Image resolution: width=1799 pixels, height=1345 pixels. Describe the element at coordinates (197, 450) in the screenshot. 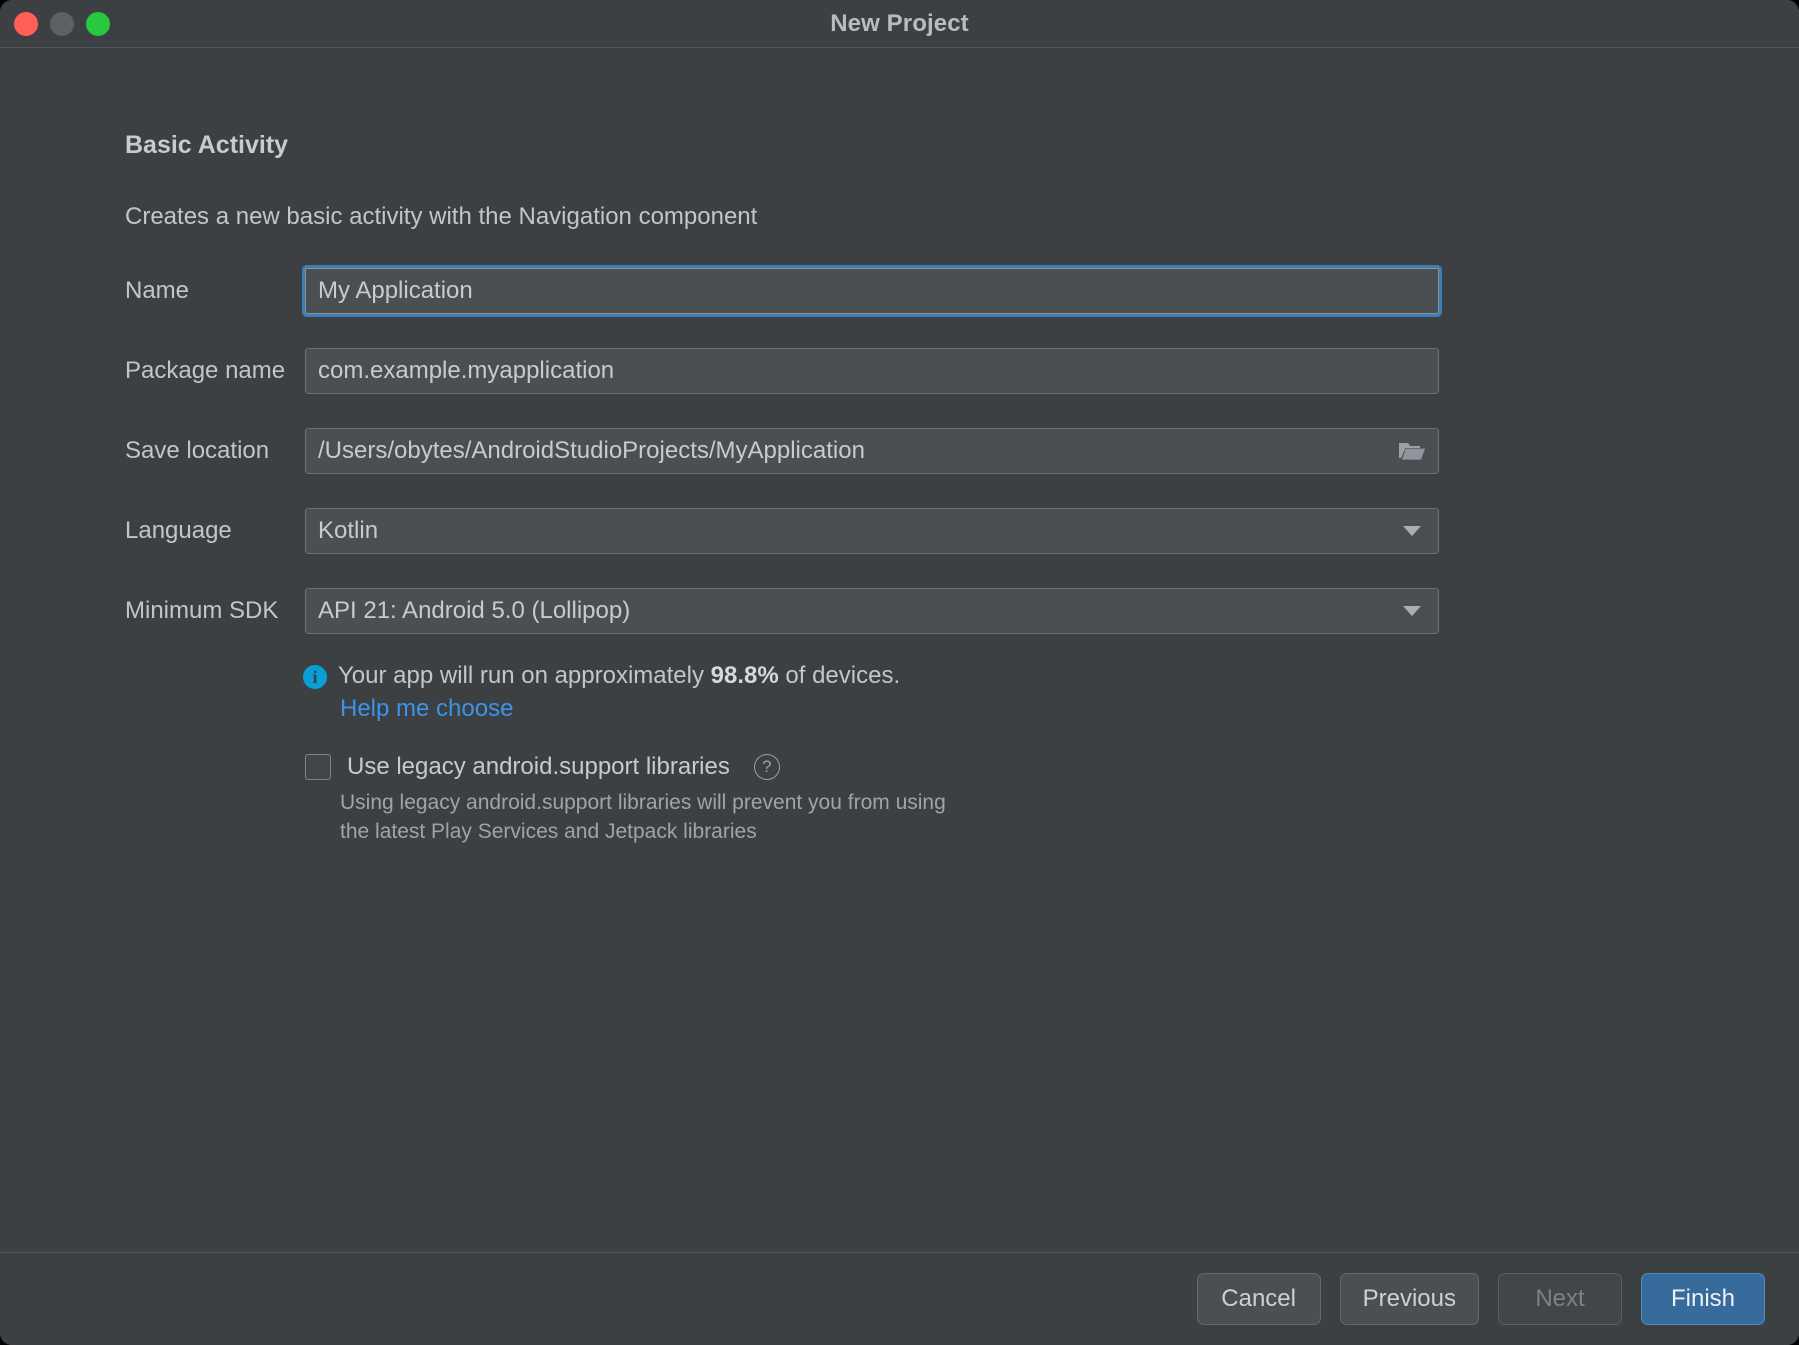

I see `save-location-label: Save location` at that location.